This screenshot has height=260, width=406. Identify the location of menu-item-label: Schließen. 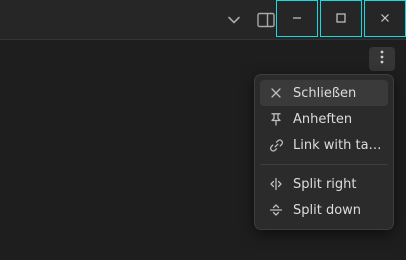
(325, 93).